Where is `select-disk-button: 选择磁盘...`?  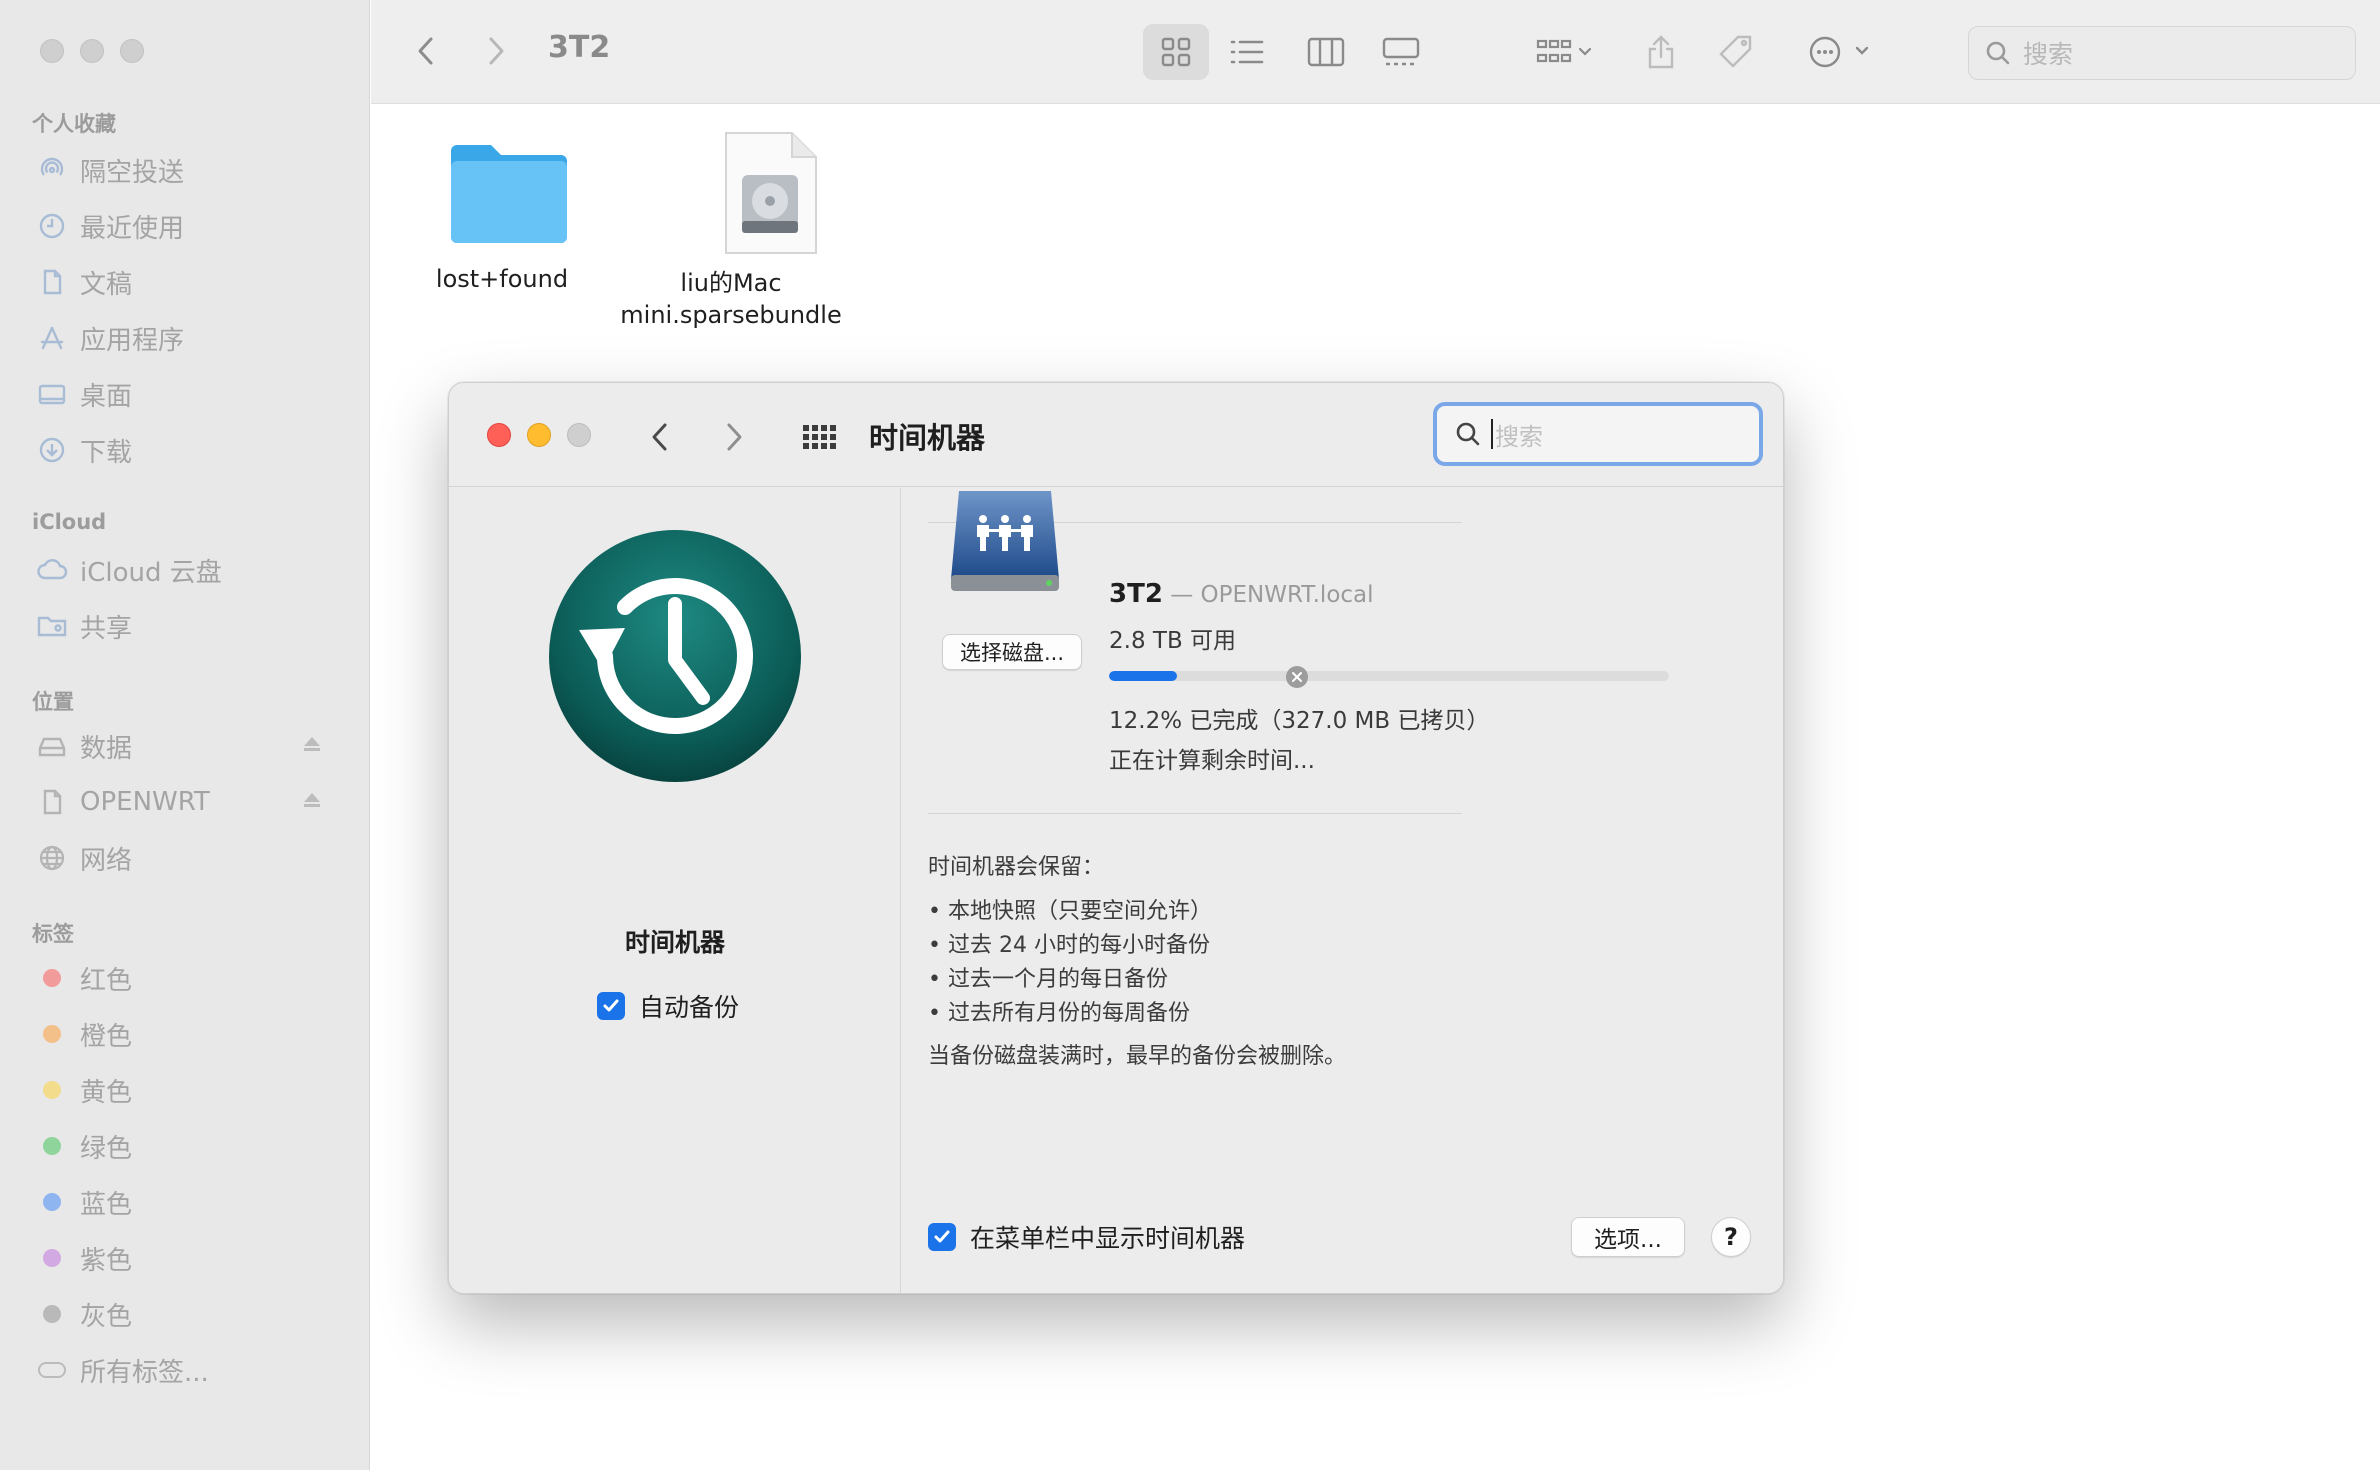 select-disk-button: 选择磁盘... is located at coordinates (1012, 652).